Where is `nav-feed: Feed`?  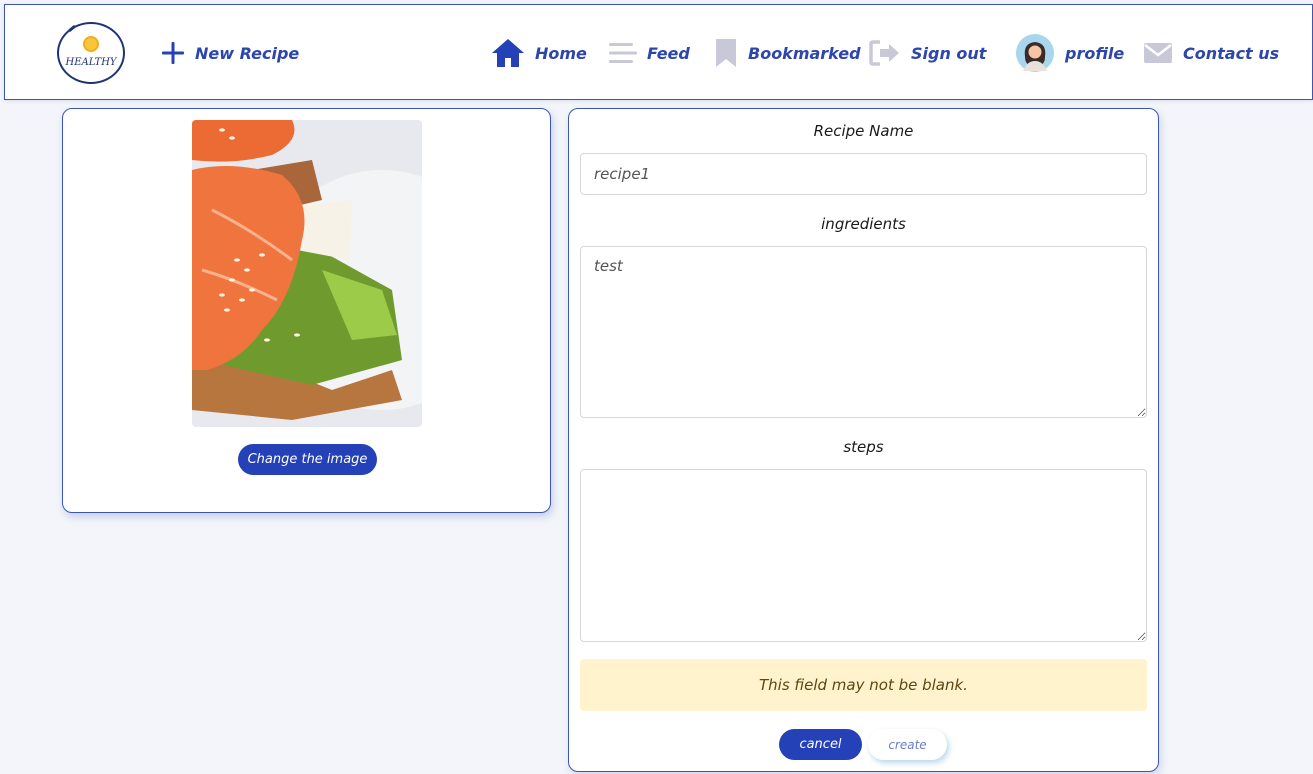
nav-feed: Feed is located at coordinates (649, 53).